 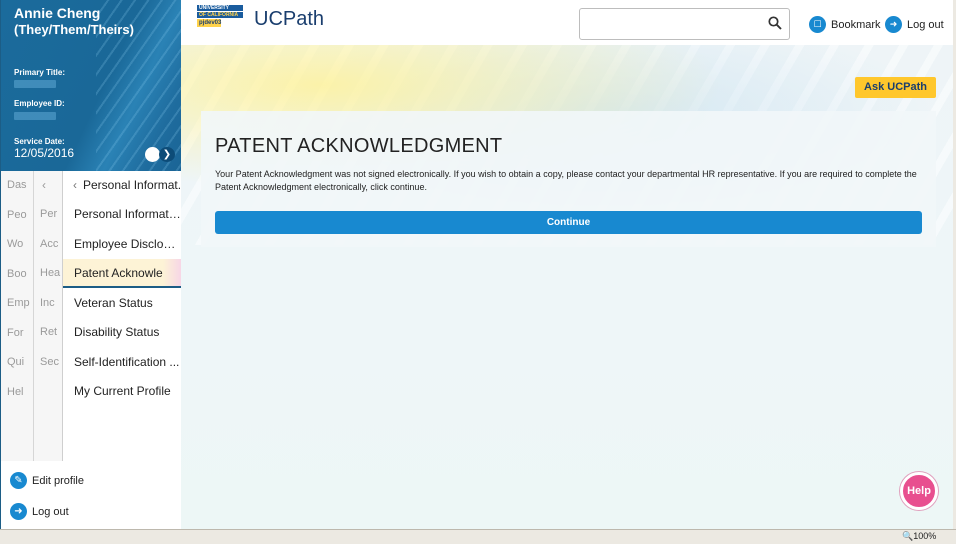 I want to click on profile-name: Annie Cheng, so click(x=57, y=13).